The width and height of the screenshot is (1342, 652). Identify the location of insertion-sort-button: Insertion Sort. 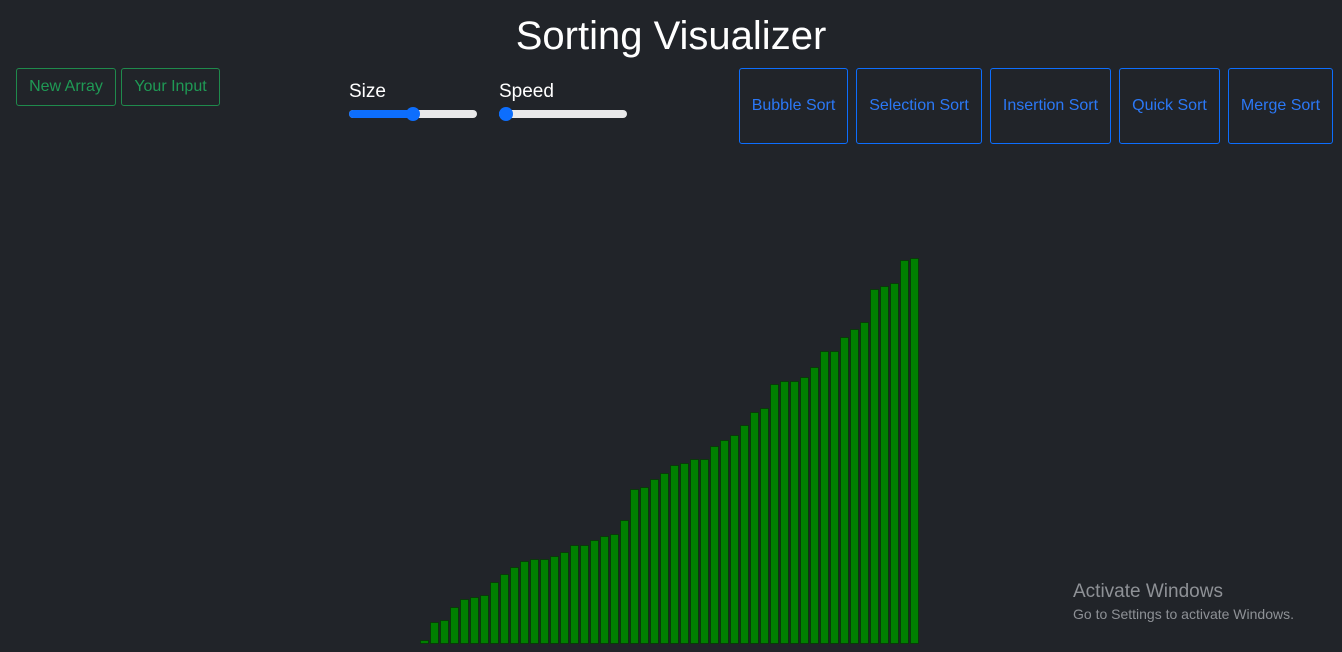
(1050, 106).